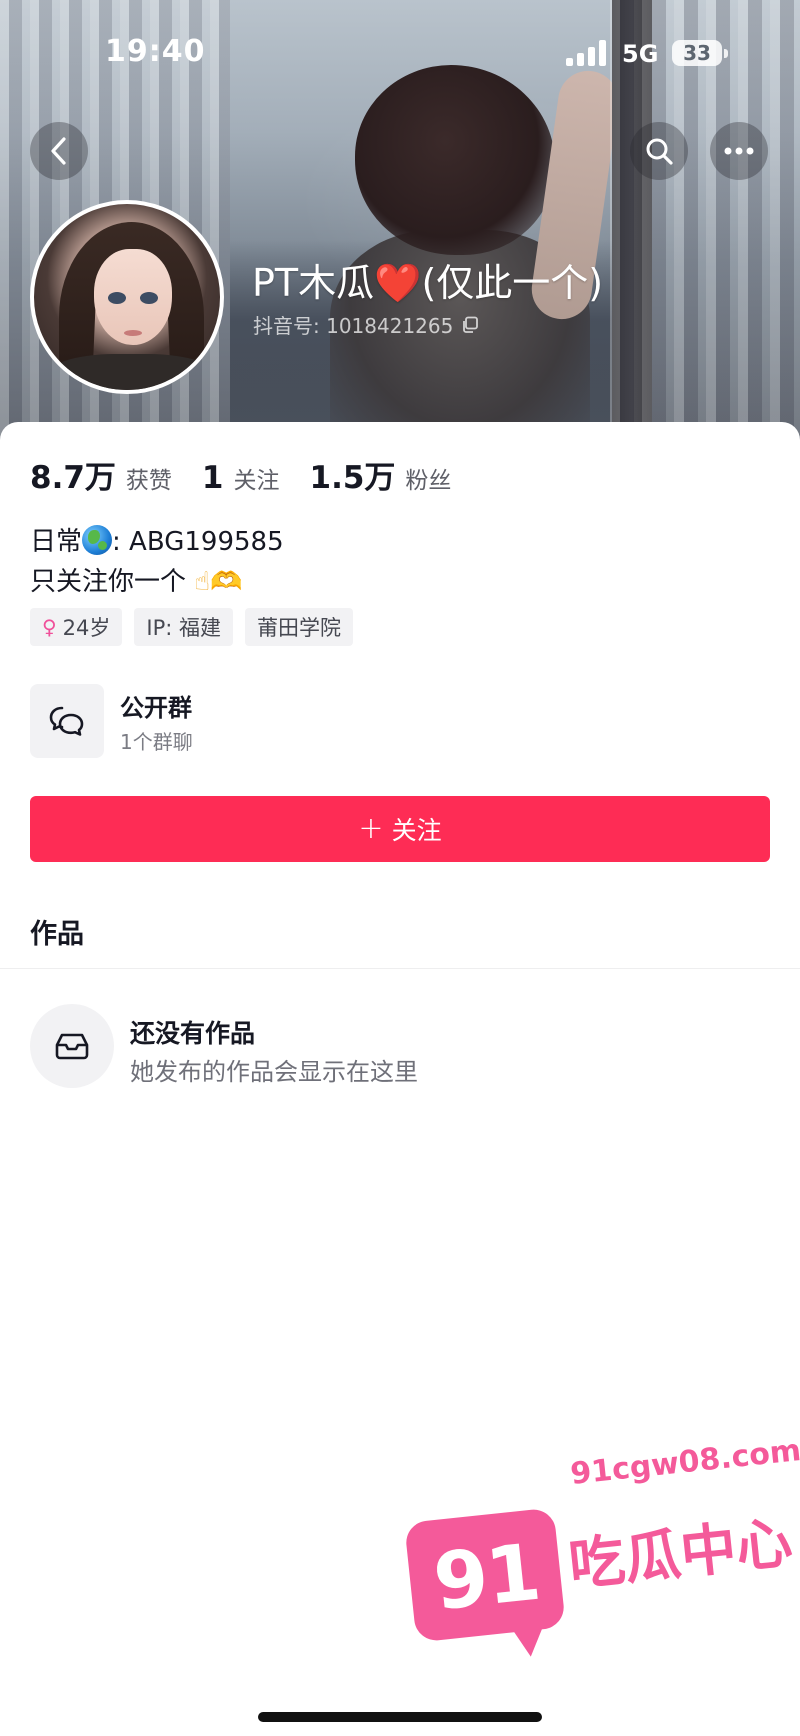  I want to click on hand-emoji: ☝🫶, so click(218, 582).